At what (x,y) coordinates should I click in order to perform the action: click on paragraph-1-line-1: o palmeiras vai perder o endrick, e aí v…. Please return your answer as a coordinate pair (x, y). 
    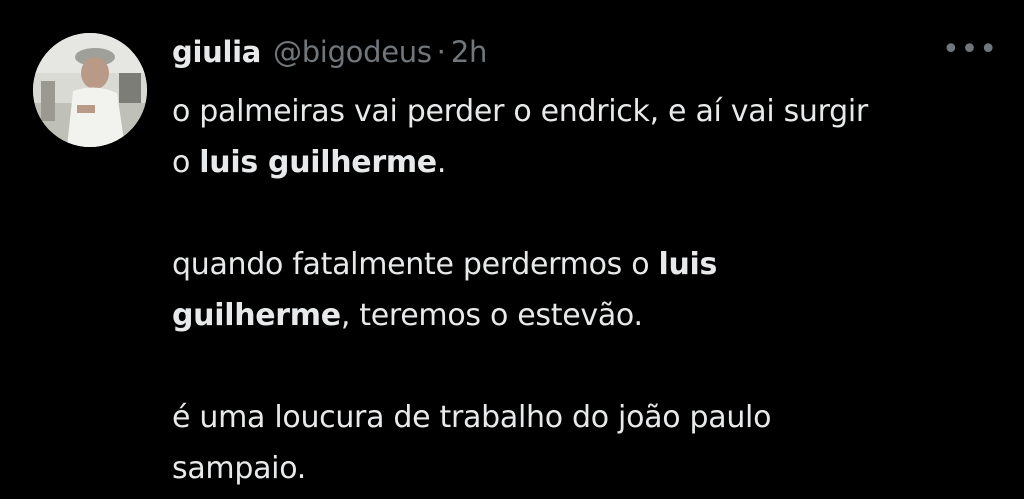
    Looking at the image, I should click on (520, 111).